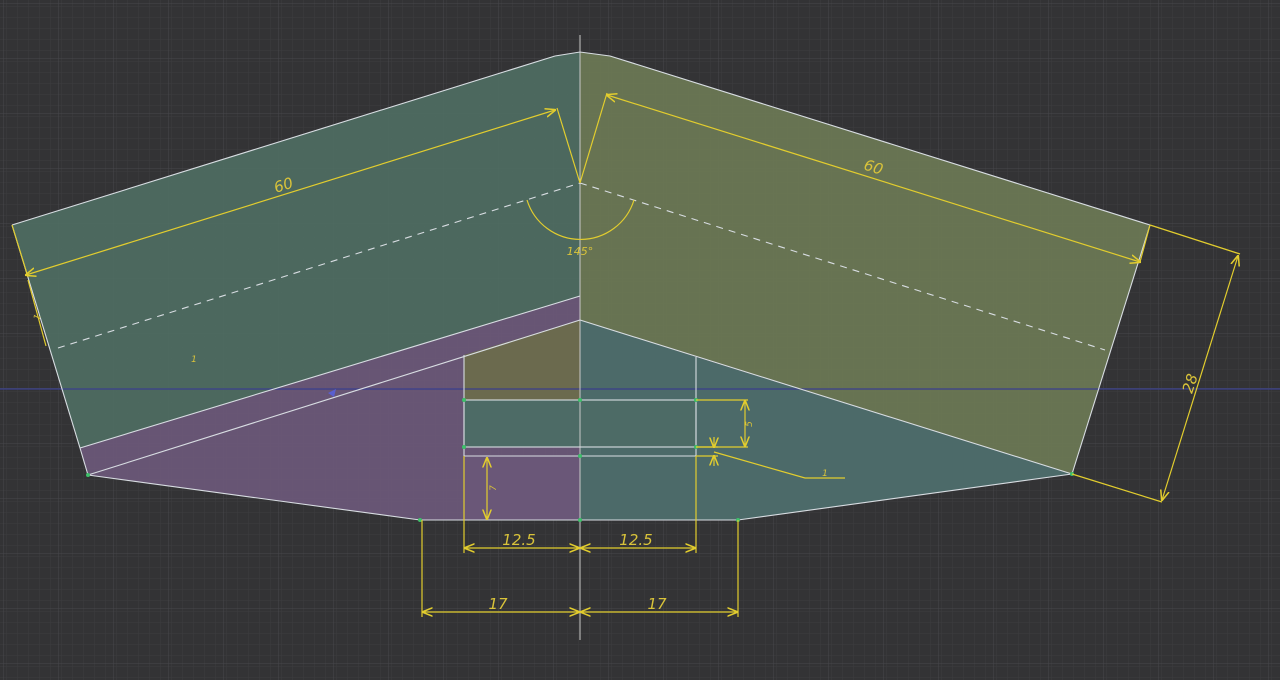  Describe the element at coordinates (522, 488) in the screenshot. I see `face-slot-left-lower` at that location.